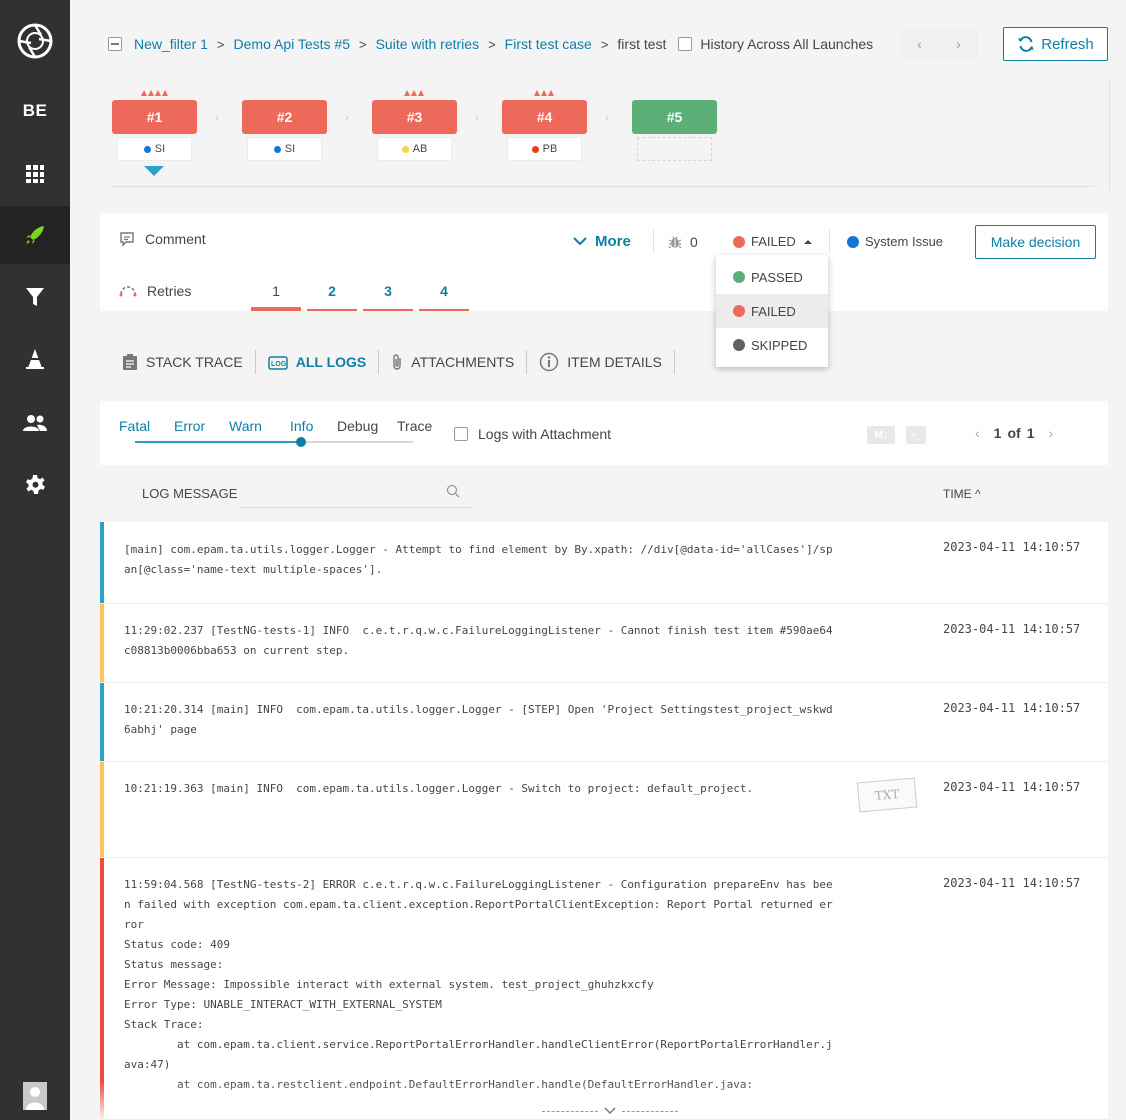  I want to click on logs-with-attachment-label: Logs with Attachment, so click(545, 434).